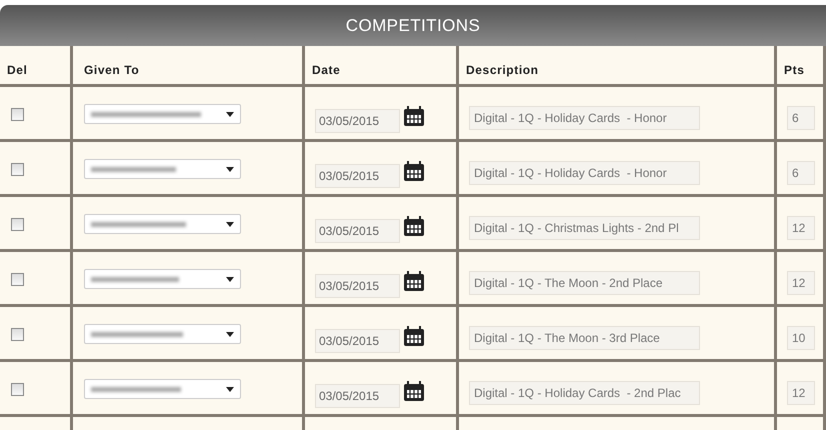 The image size is (826, 430). I want to click on column-header: Date, so click(326, 70).